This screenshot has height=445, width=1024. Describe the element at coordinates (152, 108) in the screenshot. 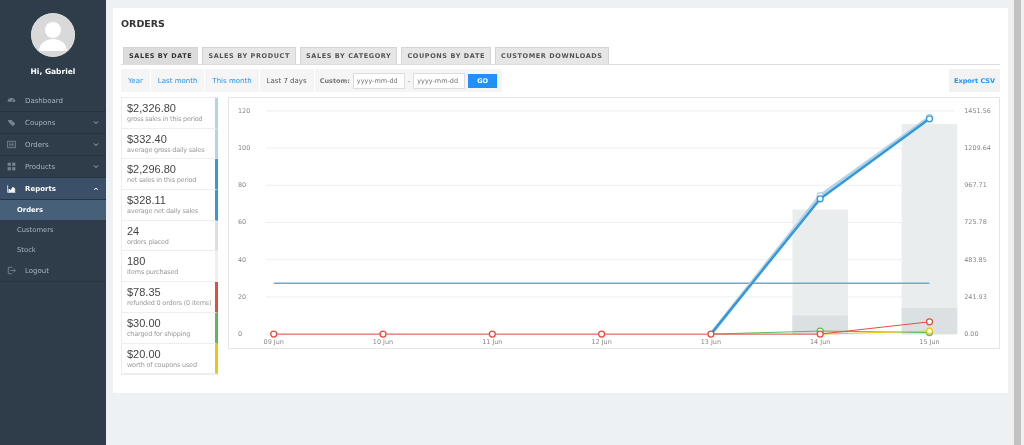

I see `summary-value: $2,326.80` at that location.